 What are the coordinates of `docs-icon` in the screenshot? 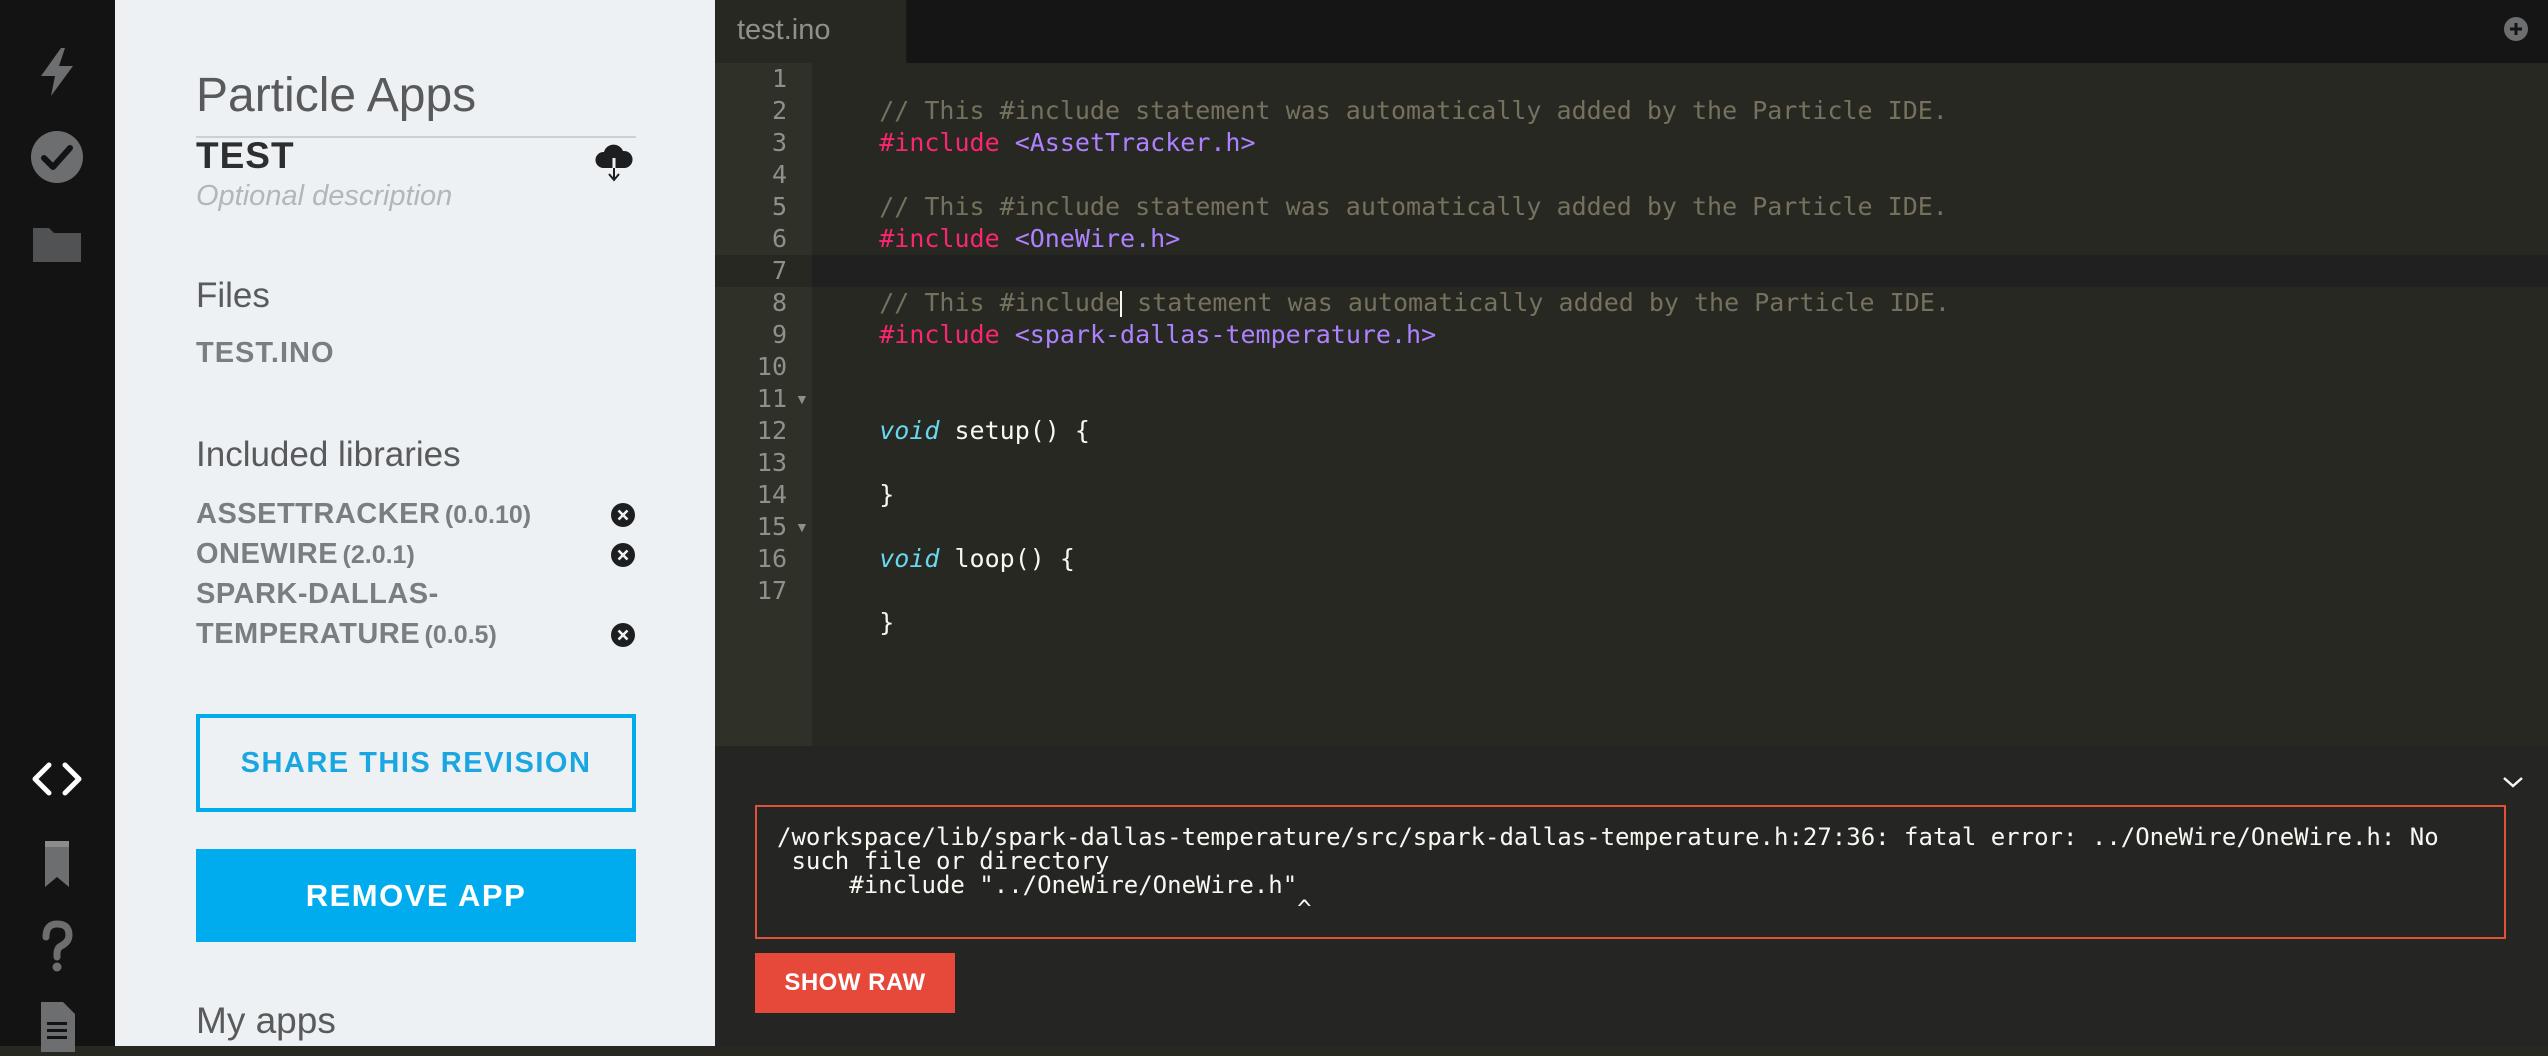 It's located at (57, 1026).